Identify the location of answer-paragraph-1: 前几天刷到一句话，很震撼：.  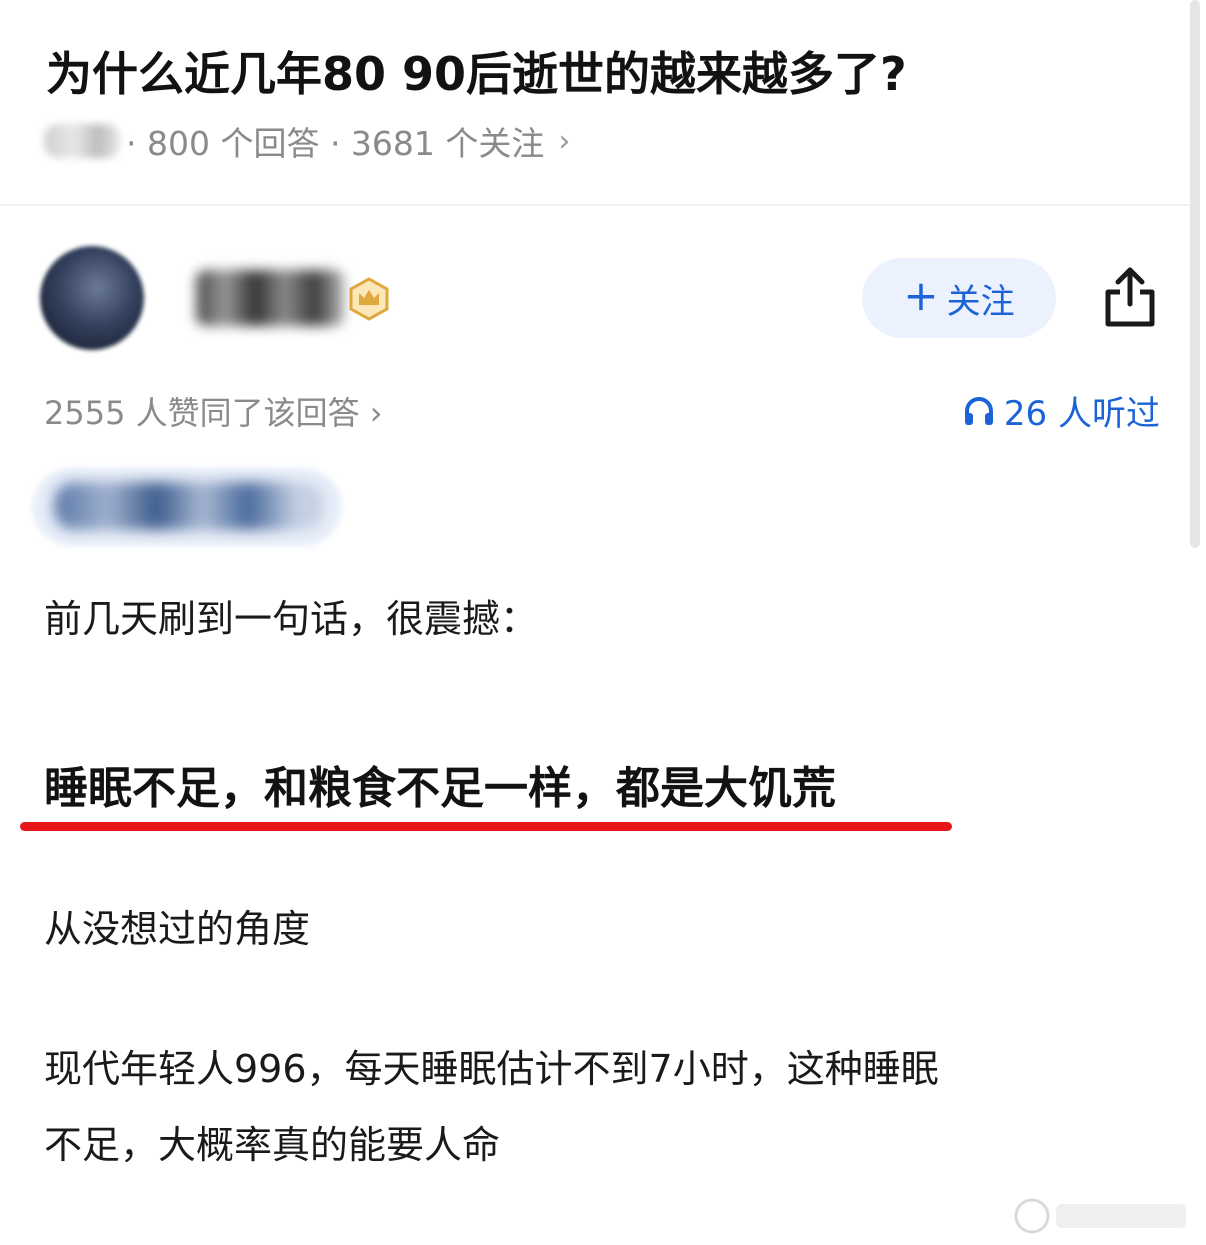
(291, 619).